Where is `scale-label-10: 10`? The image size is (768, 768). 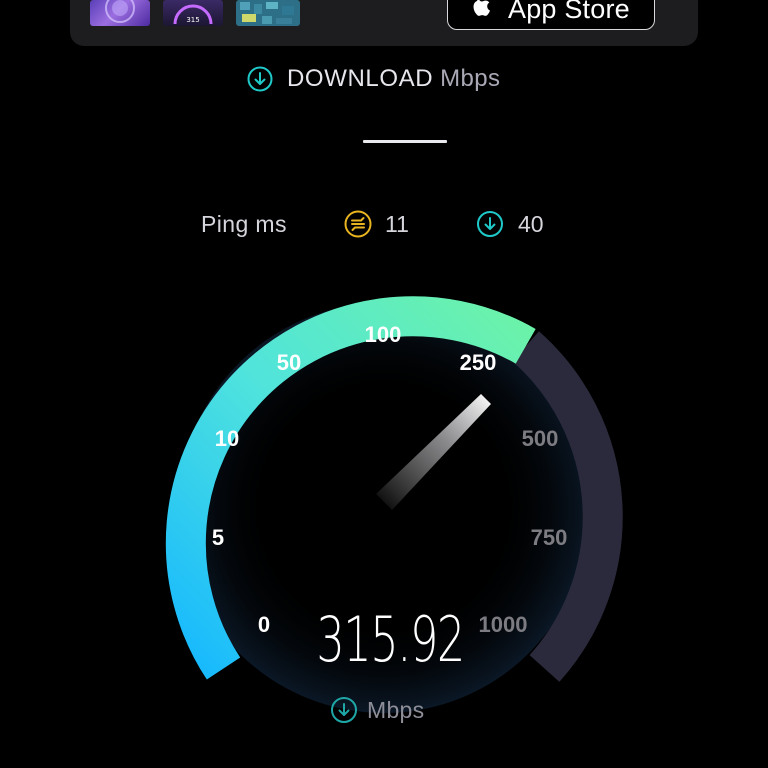
scale-label-10: 10 is located at coordinates (227, 438).